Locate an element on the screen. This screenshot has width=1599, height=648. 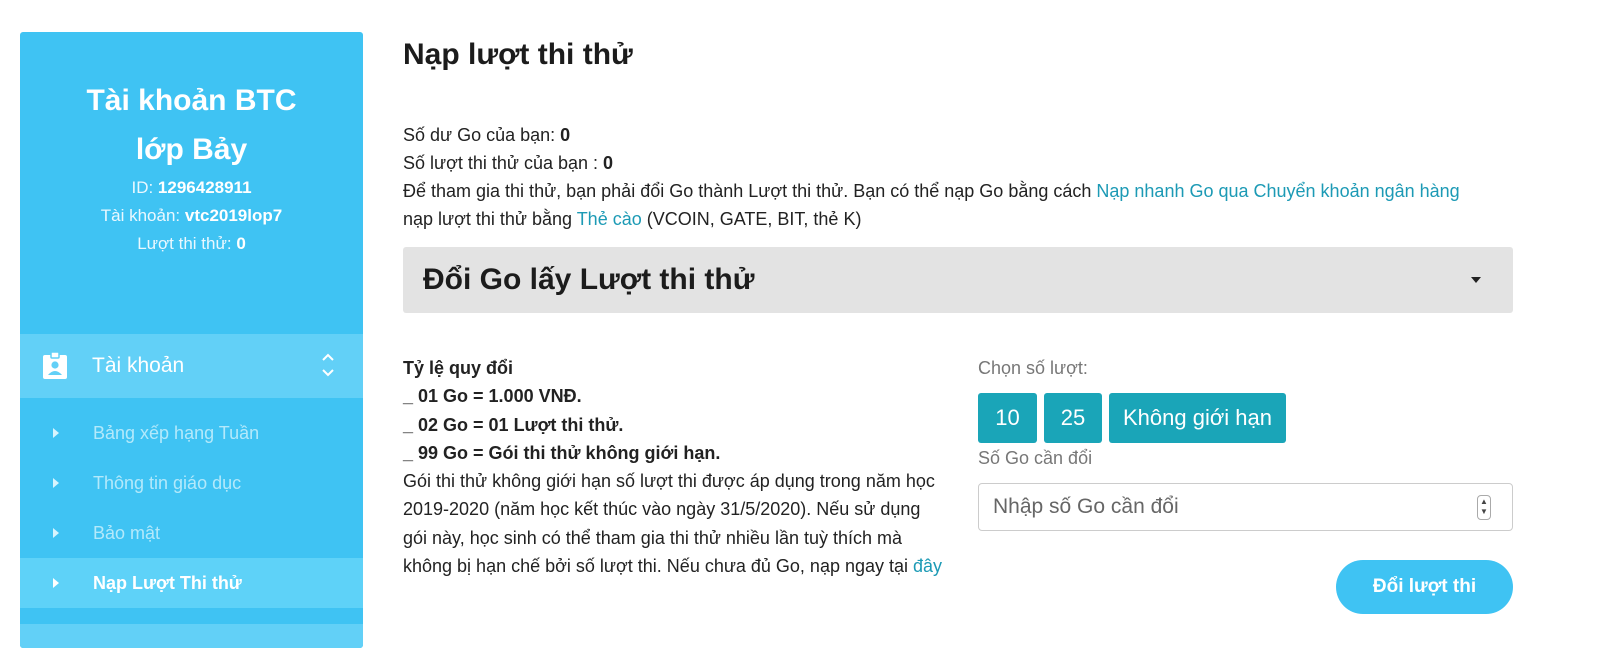
profile-account: Tài khoản: vtc2019lop7 is located at coordinates (191, 216).